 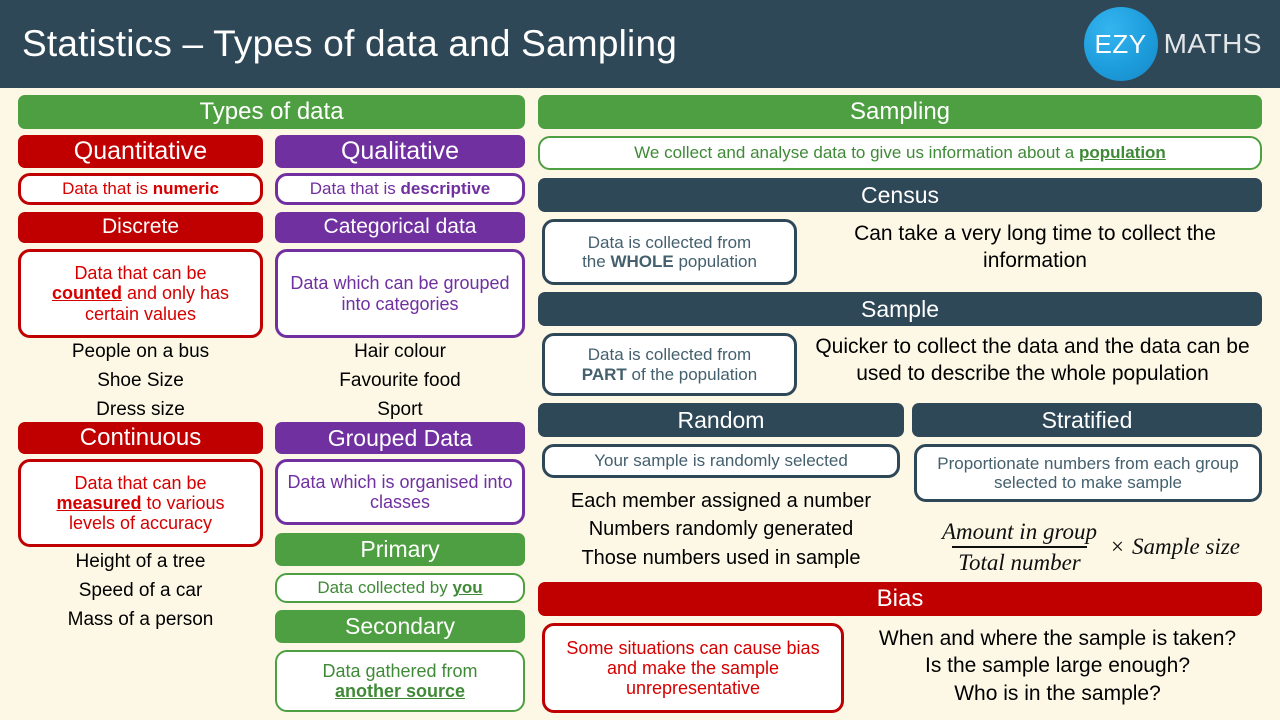 I want to click on qualitative-heading: Qualitative, so click(x=400, y=151).